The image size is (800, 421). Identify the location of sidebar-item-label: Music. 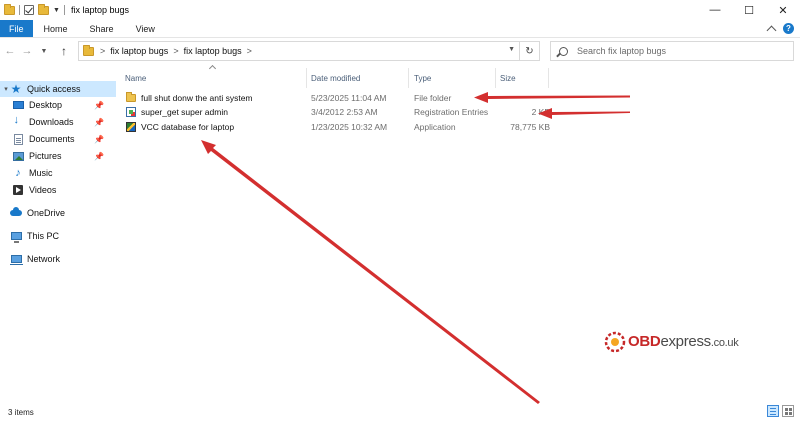
(41, 173).